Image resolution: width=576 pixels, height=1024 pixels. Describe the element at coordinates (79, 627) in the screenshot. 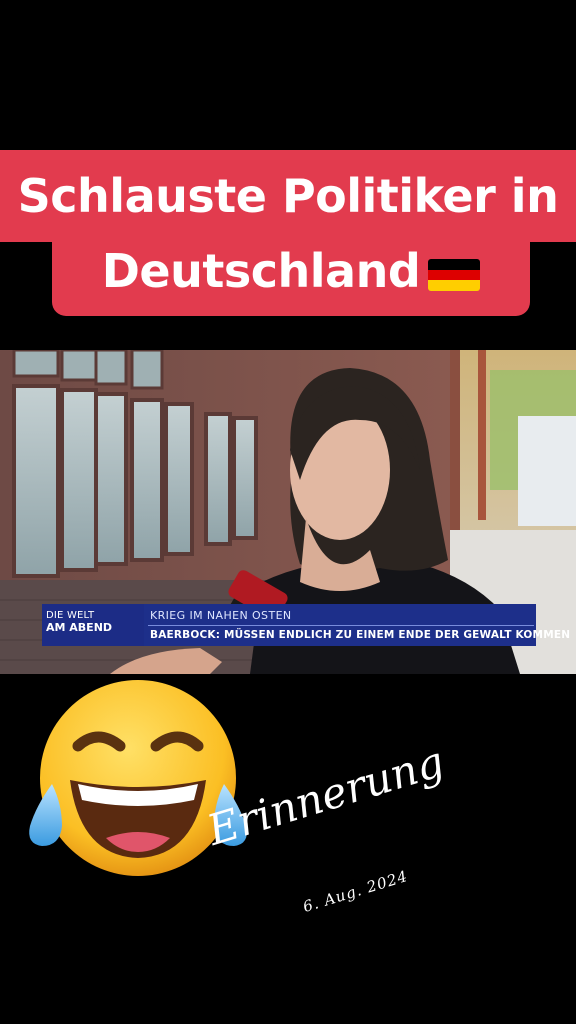

I see `channel-logo-line-2: AM ABEND` at that location.